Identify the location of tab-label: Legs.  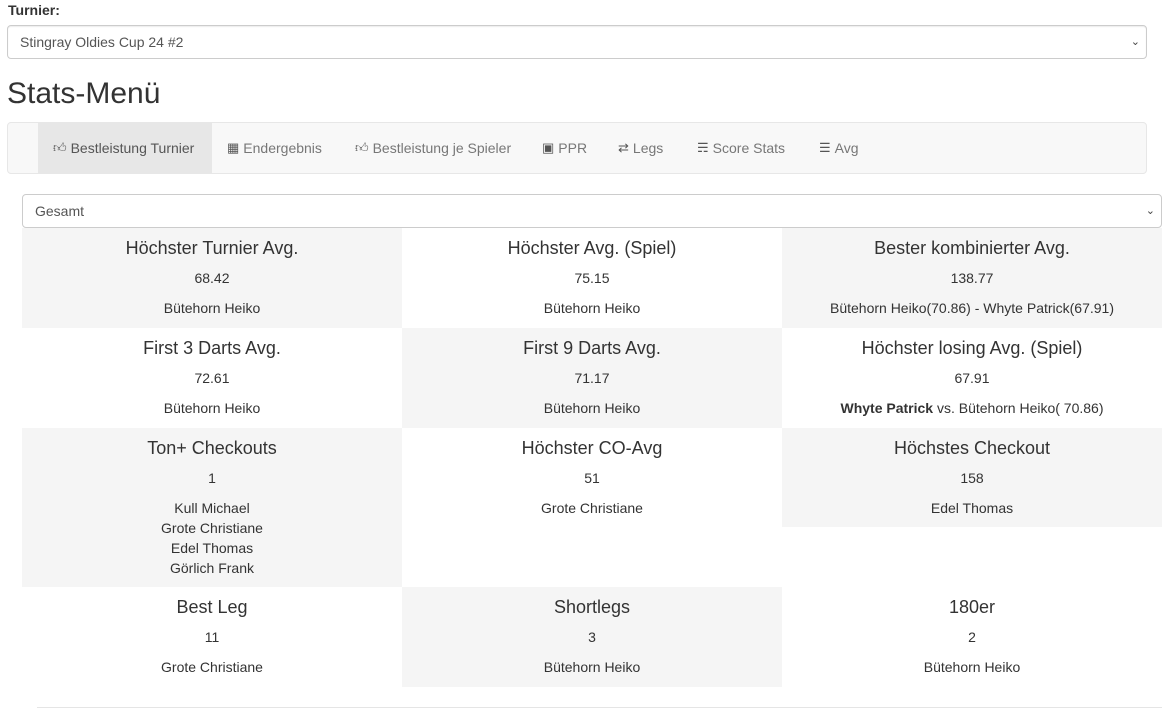
(648, 148).